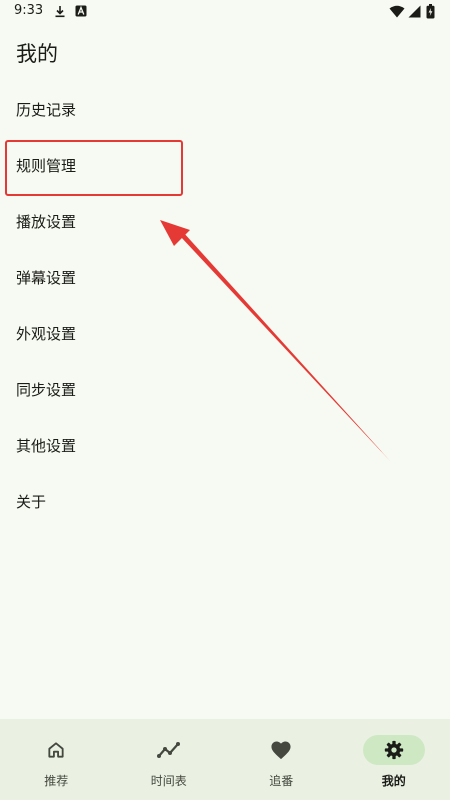 The width and height of the screenshot is (450, 800). What do you see at coordinates (225, 501) in the screenshot?
I see `menu-item-about: 关于` at bounding box center [225, 501].